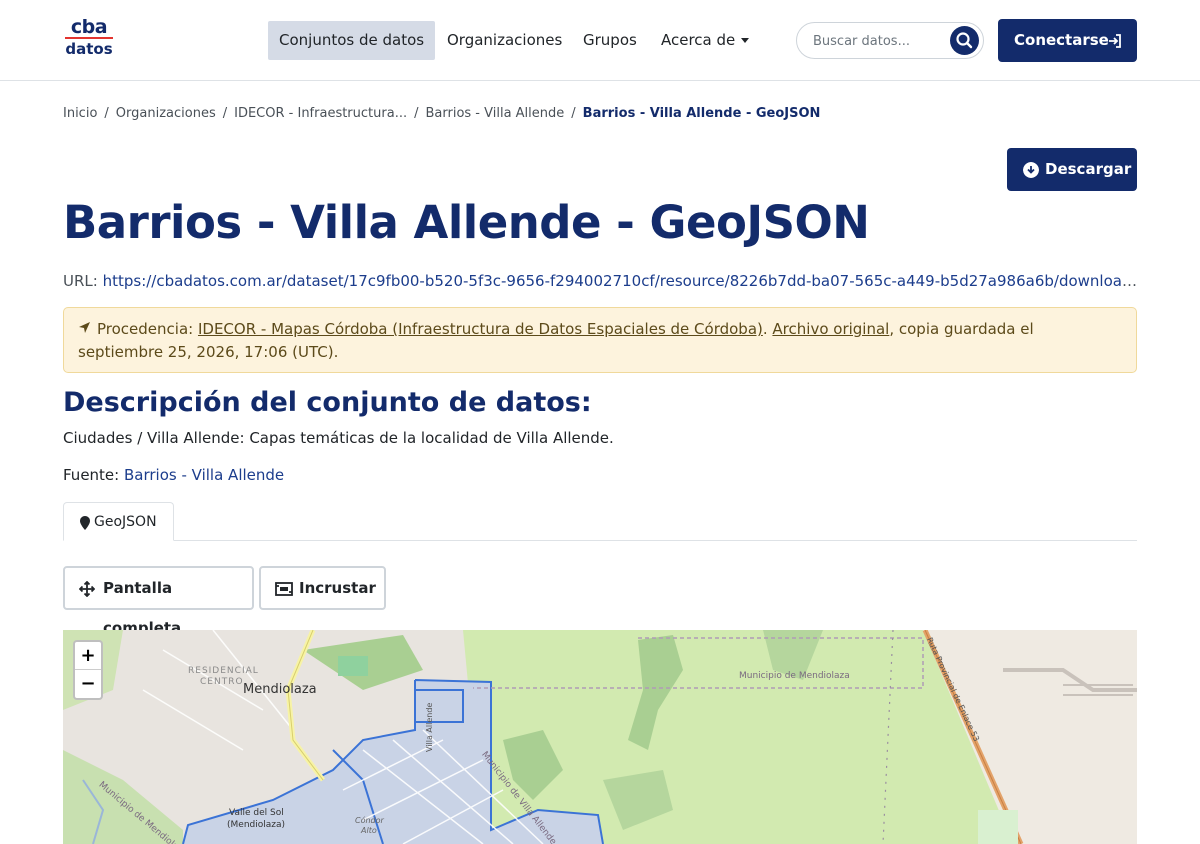  I want to click on embed-frame-icon, so click(284, 589).